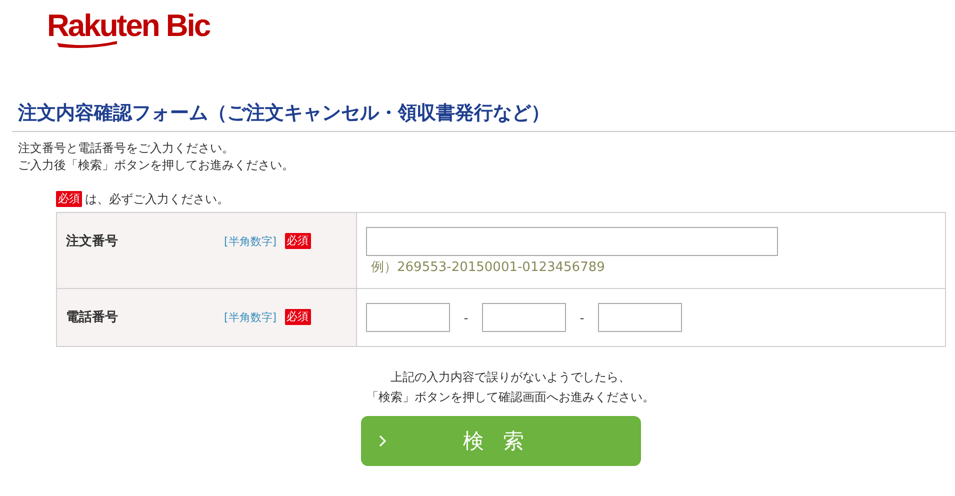 The height and width of the screenshot is (496, 955). I want to click on swoosh-icon, so click(87, 44).